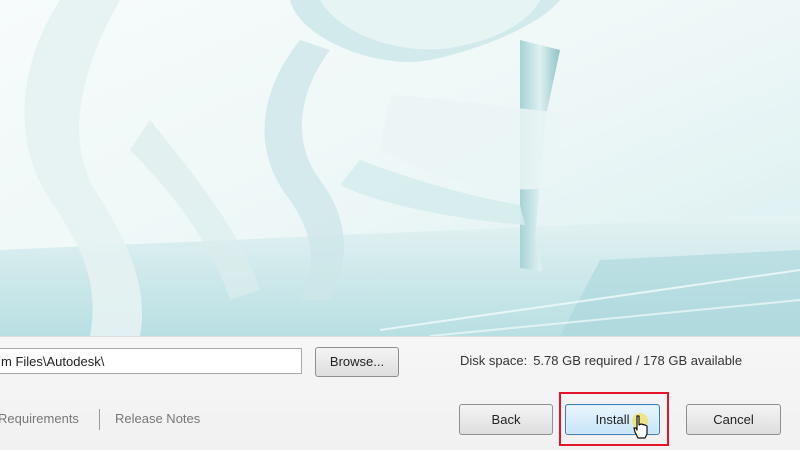 The height and width of the screenshot is (450, 800). Describe the element at coordinates (733, 419) in the screenshot. I see `cancel-button: Cancel` at that location.